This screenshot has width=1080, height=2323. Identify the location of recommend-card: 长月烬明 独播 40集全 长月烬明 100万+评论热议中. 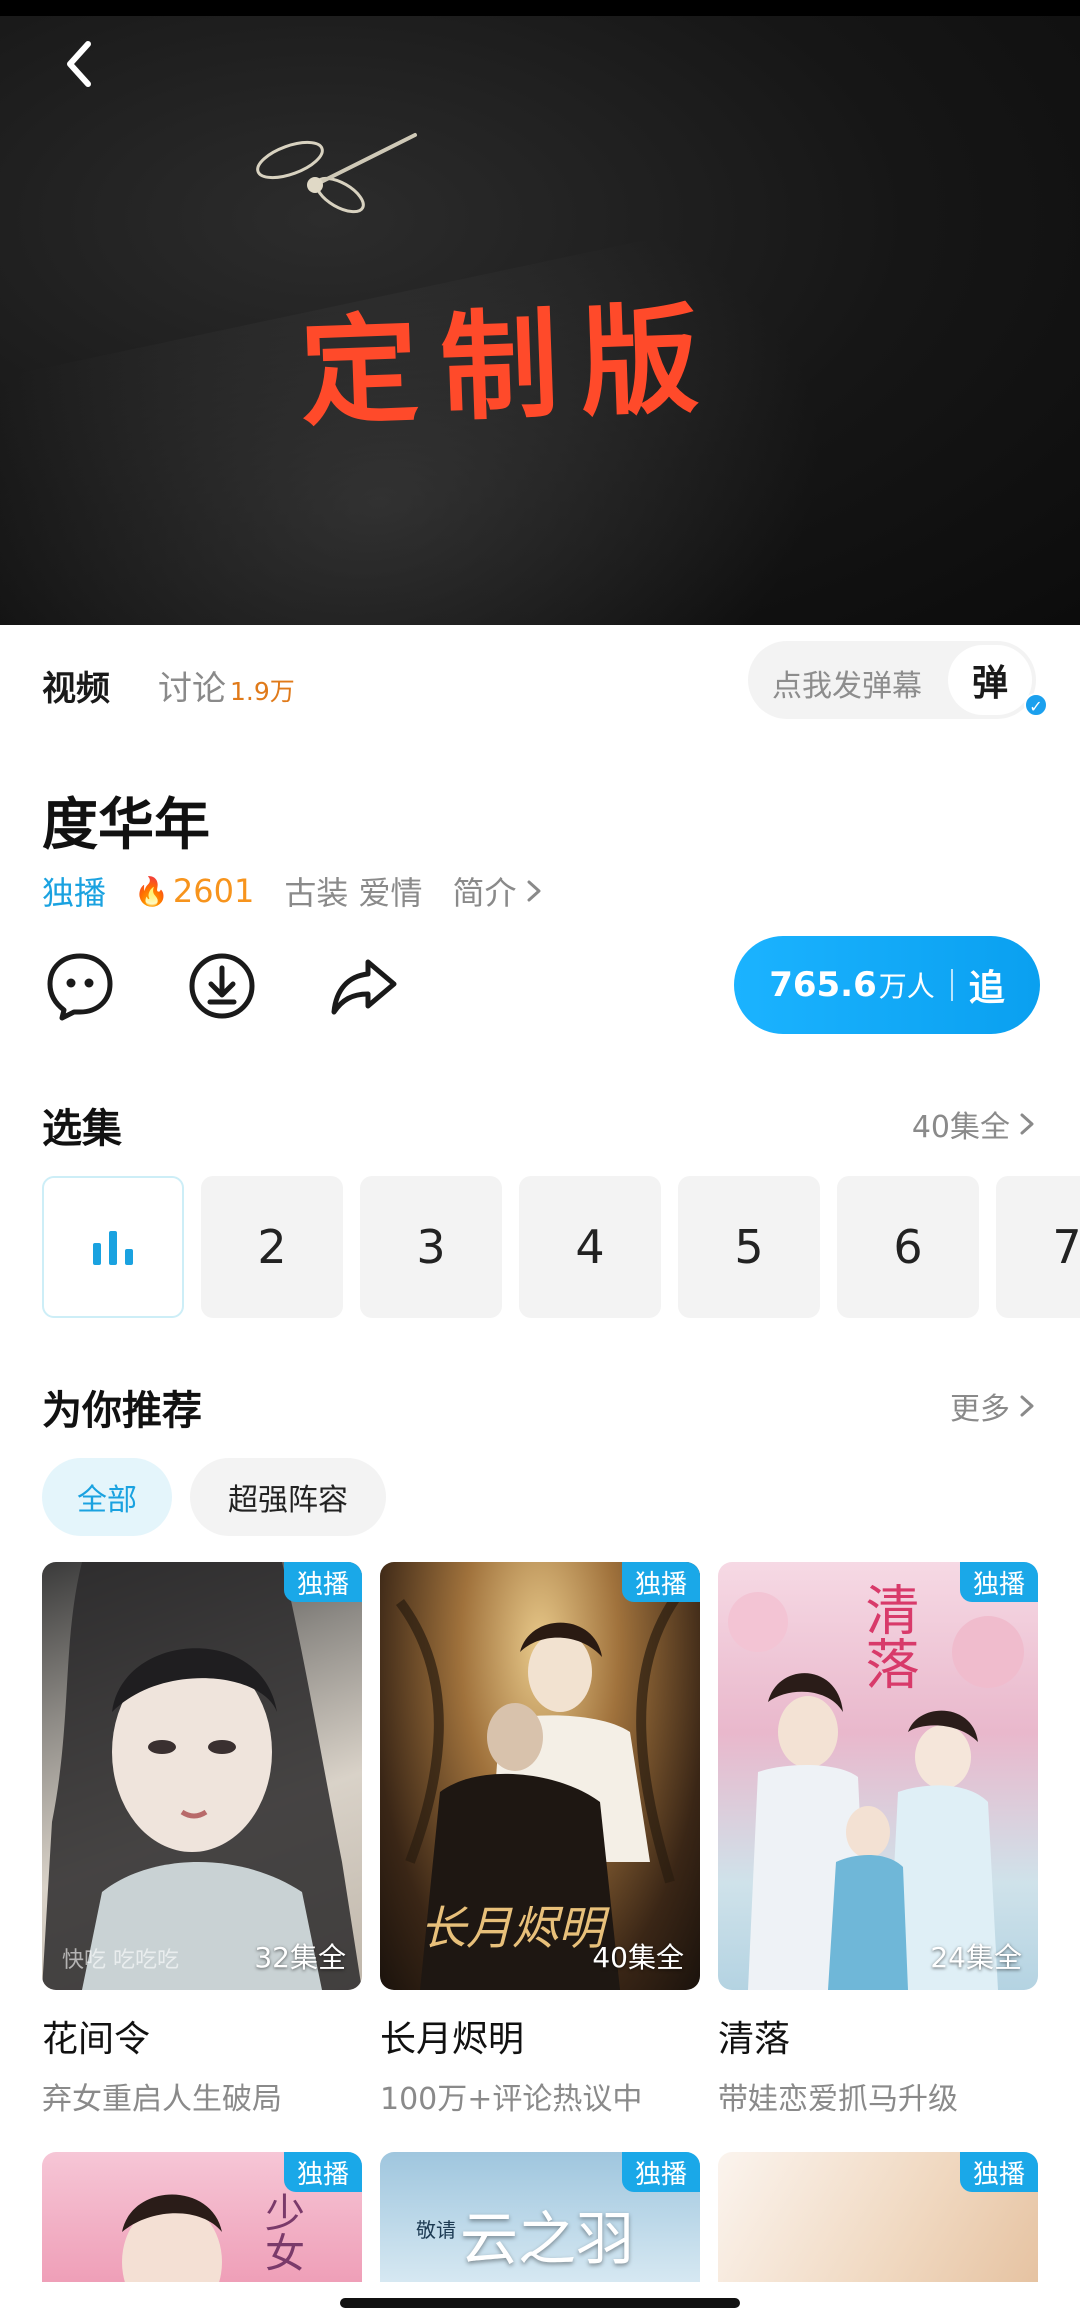
(540, 1840).